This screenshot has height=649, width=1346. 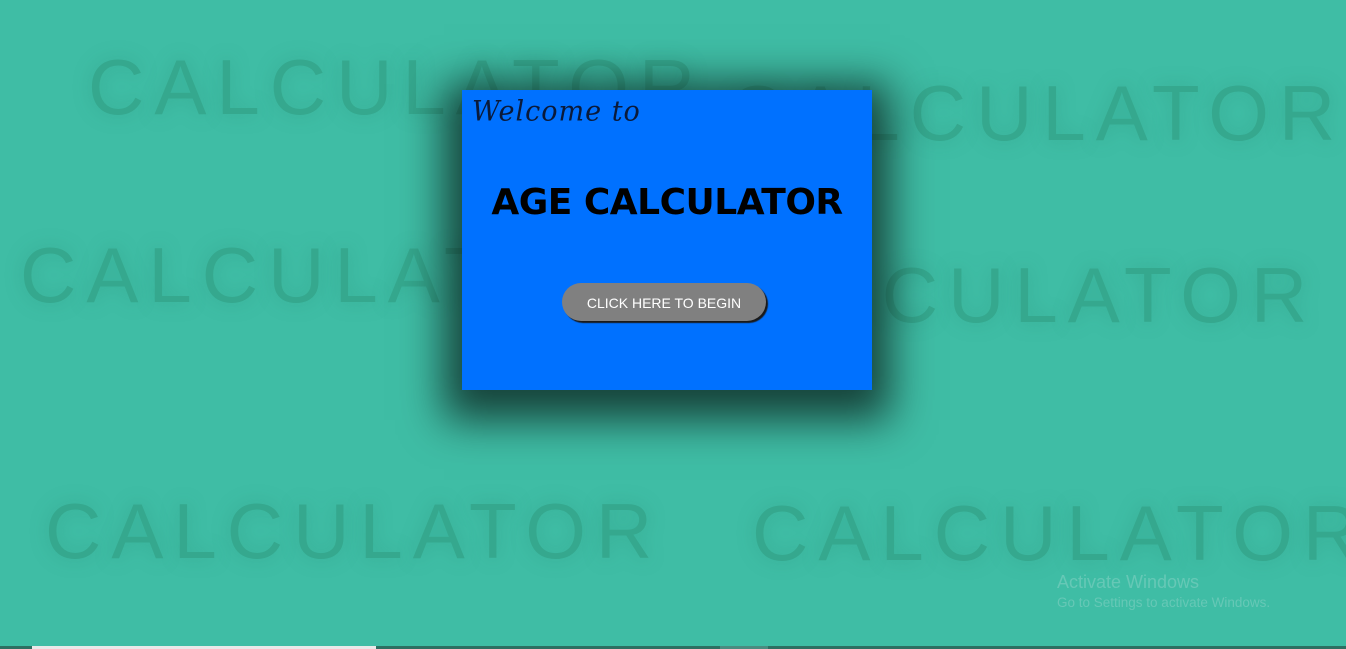 What do you see at coordinates (667, 202) in the screenshot?
I see `page-title: AGE CALCULATOR` at bounding box center [667, 202].